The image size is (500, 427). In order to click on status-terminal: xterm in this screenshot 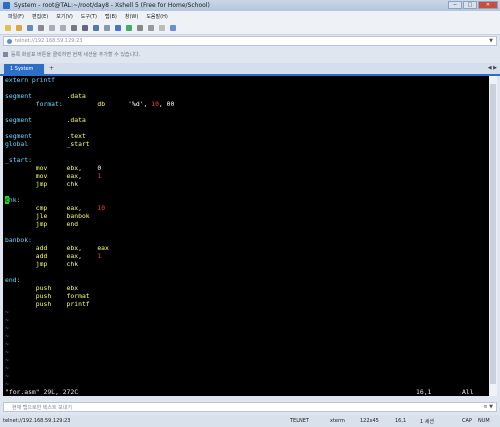, I will do `click(337, 421)`.